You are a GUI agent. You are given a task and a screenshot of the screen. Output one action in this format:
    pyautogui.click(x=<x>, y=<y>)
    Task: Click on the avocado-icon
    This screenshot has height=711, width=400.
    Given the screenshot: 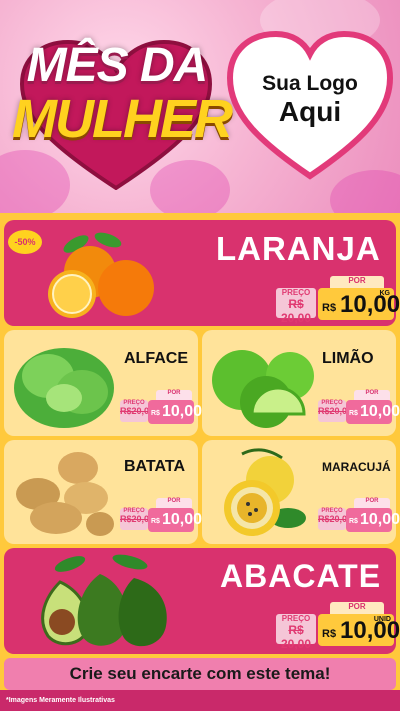 What is the action you would take?
    pyautogui.click(x=104, y=600)
    